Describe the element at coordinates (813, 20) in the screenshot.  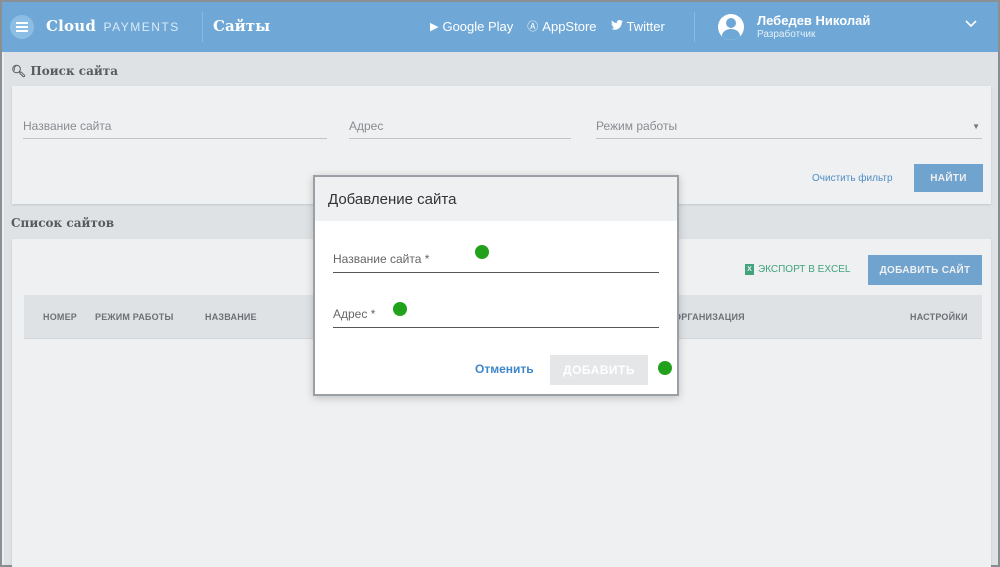
I see `user-name: Лебедев Николай` at that location.